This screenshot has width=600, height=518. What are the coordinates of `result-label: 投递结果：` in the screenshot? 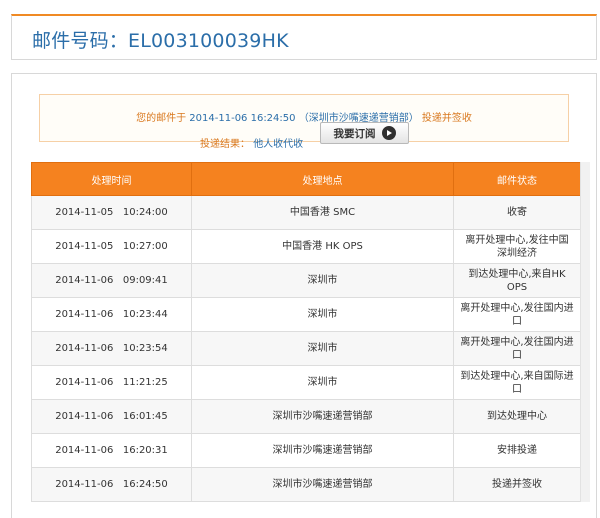 It's located at (225, 144).